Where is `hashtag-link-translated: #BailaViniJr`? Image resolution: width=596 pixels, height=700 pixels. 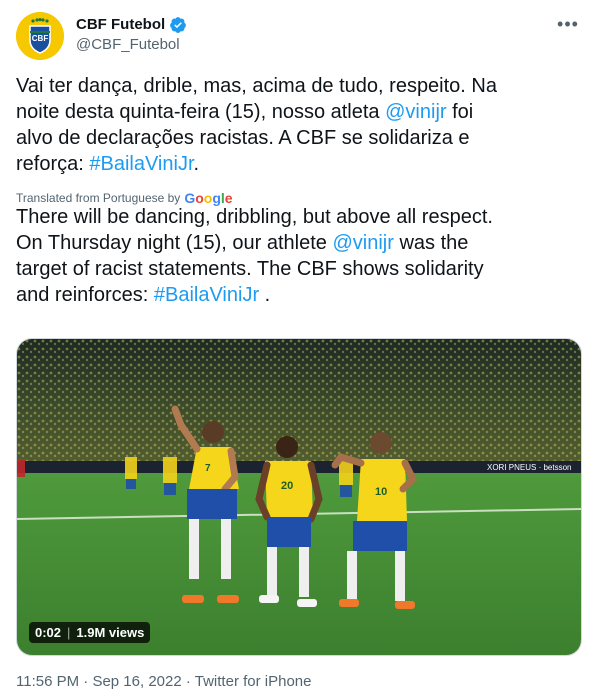
hashtag-link-translated: #BailaViniJr is located at coordinates (206, 295).